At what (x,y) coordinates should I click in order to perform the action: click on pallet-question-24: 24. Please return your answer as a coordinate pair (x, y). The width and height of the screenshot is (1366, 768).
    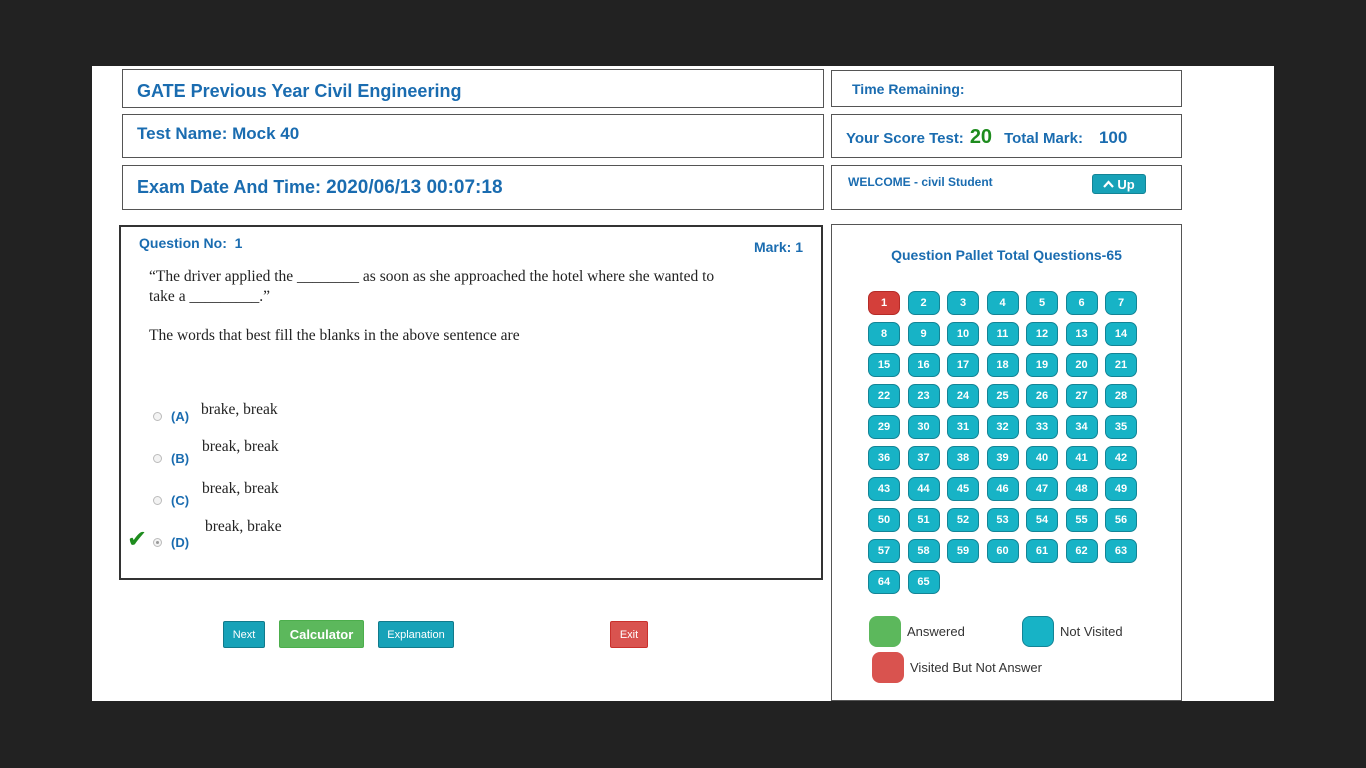
    Looking at the image, I should click on (963, 396).